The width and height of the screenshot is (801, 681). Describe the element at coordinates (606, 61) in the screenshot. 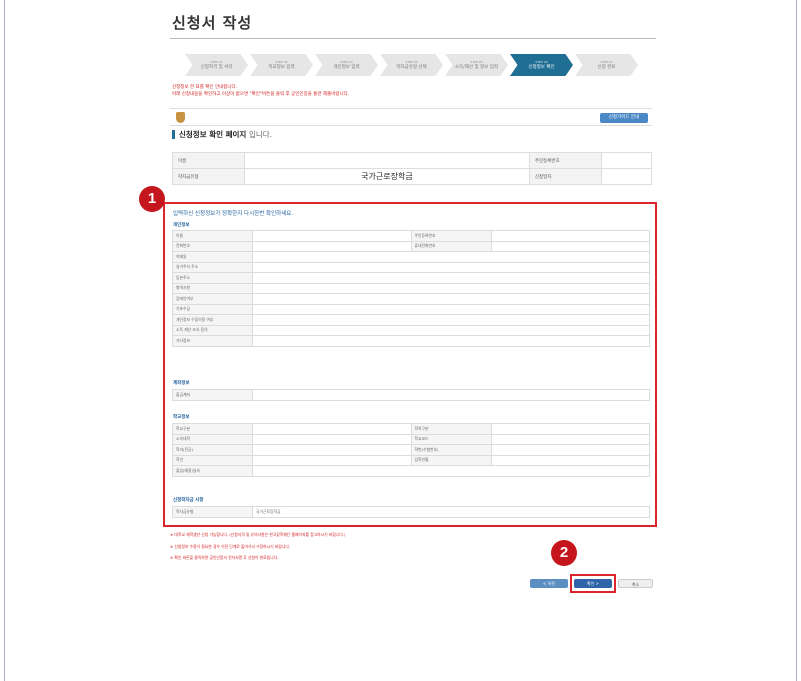

I see `step-number: STEP 07` at that location.